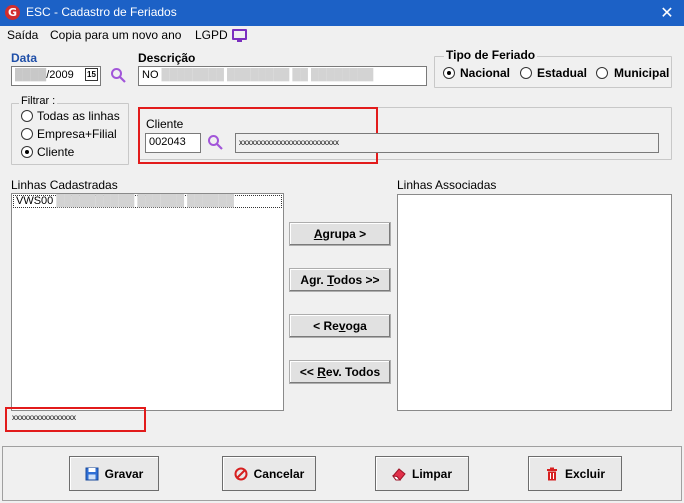  Describe the element at coordinates (24, 58) in the screenshot. I see `data-label: Data` at that location.